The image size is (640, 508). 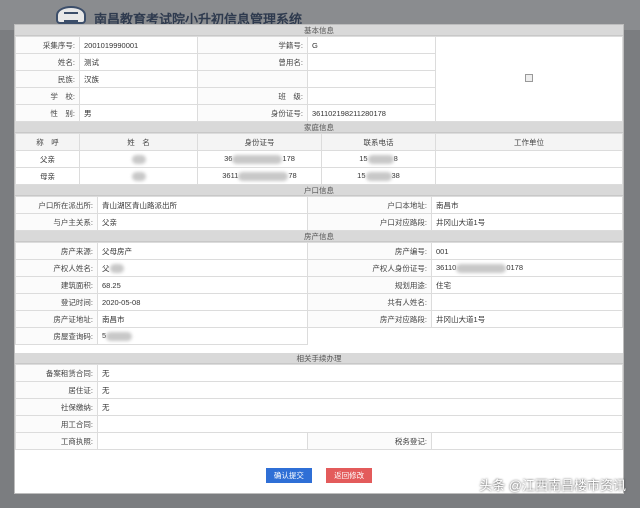 What do you see at coordinates (56, 319) in the screenshot?
I see `house-cert-addr-label: 房产证地址:` at bounding box center [56, 319].